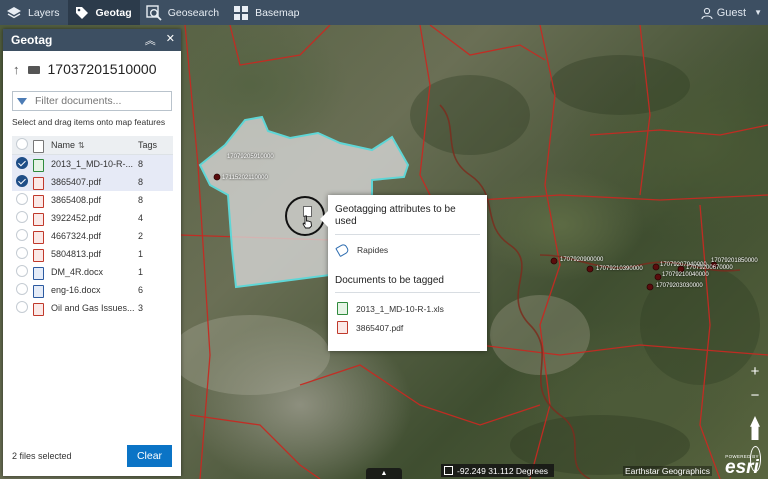 This screenshot has height=479, width=768. I want to click on toolbar-geotag-button: Geotag, so click(103, 12).